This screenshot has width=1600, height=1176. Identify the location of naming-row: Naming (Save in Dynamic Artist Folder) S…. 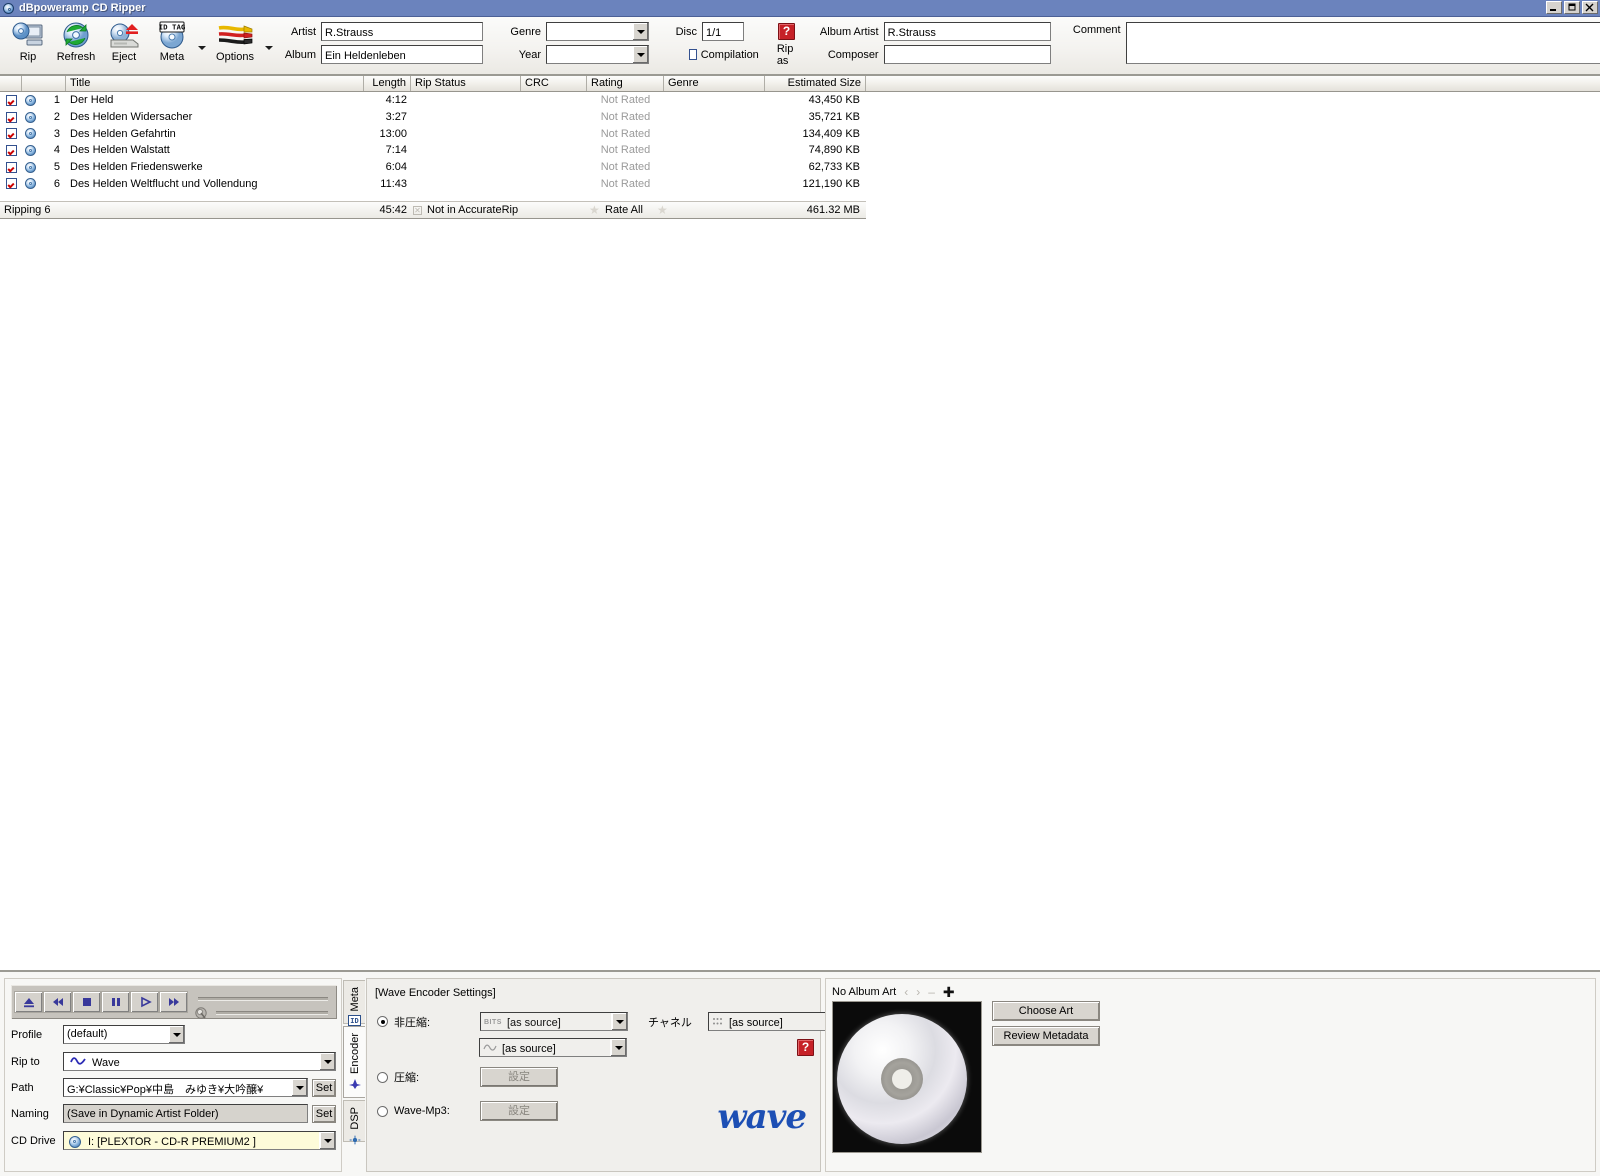
(173, 1113).